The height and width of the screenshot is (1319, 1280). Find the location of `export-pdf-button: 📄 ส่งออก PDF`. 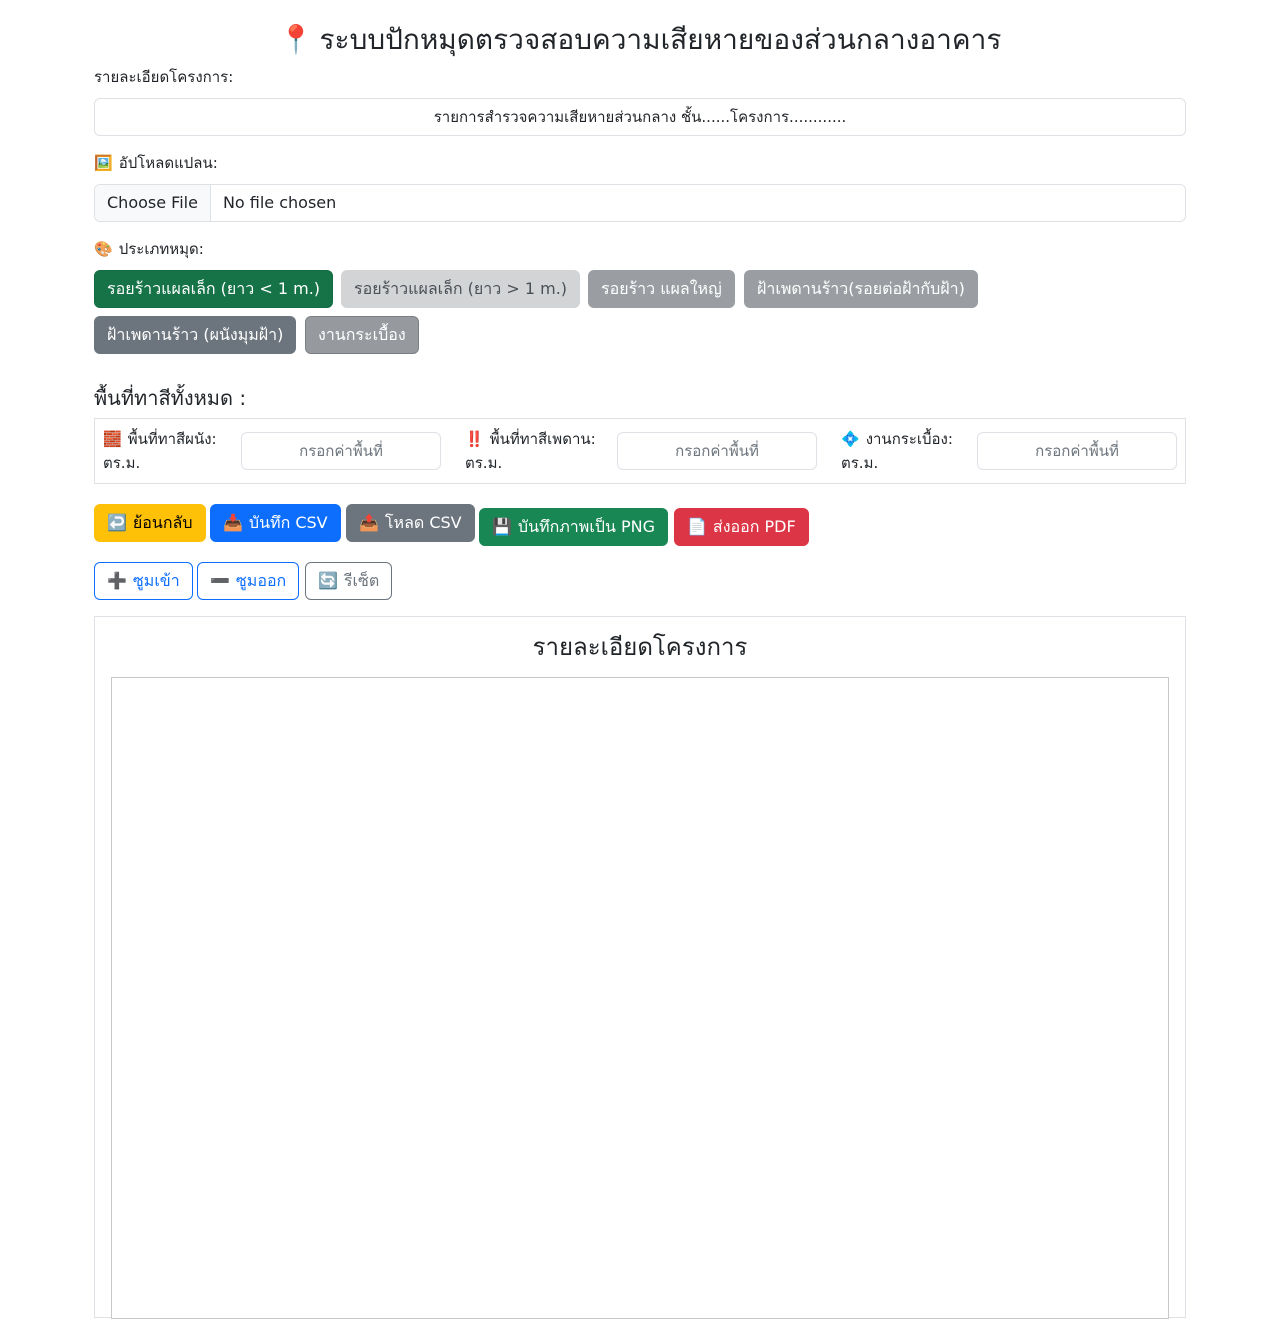

export-pdf-button: 📄 ส่งออก PDF is located at coordinates (741, 527).